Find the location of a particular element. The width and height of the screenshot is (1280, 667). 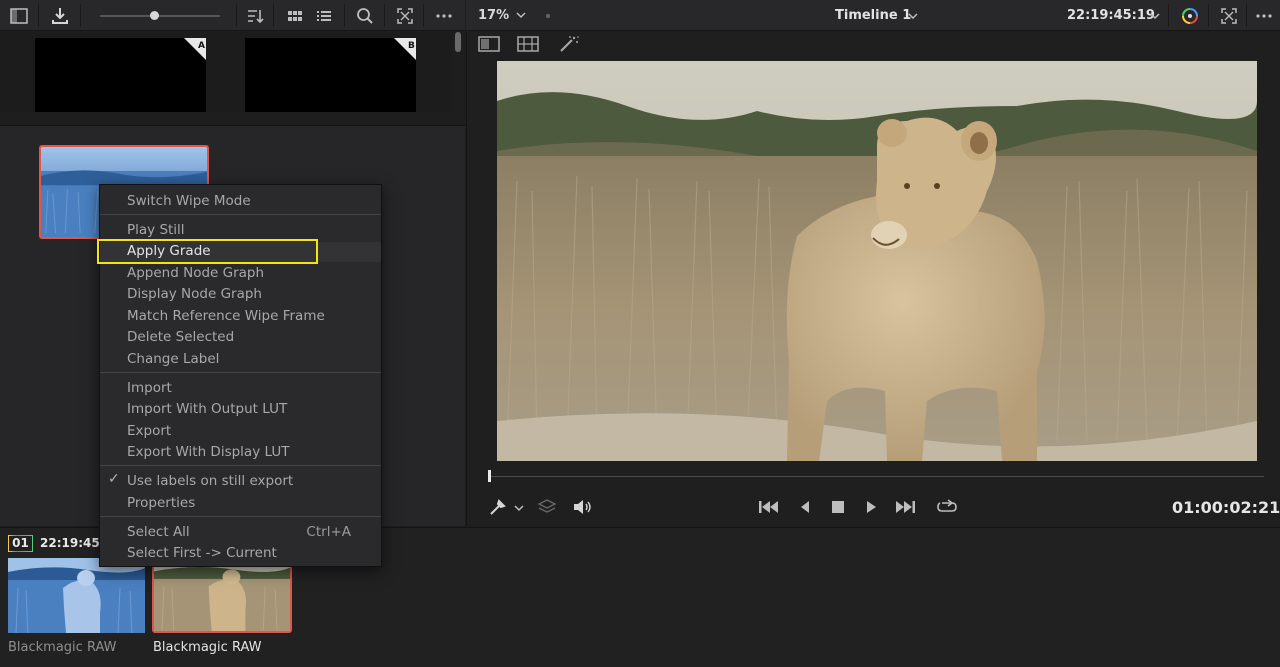

color-wheel-icon is located at coordinates (1190, 16).